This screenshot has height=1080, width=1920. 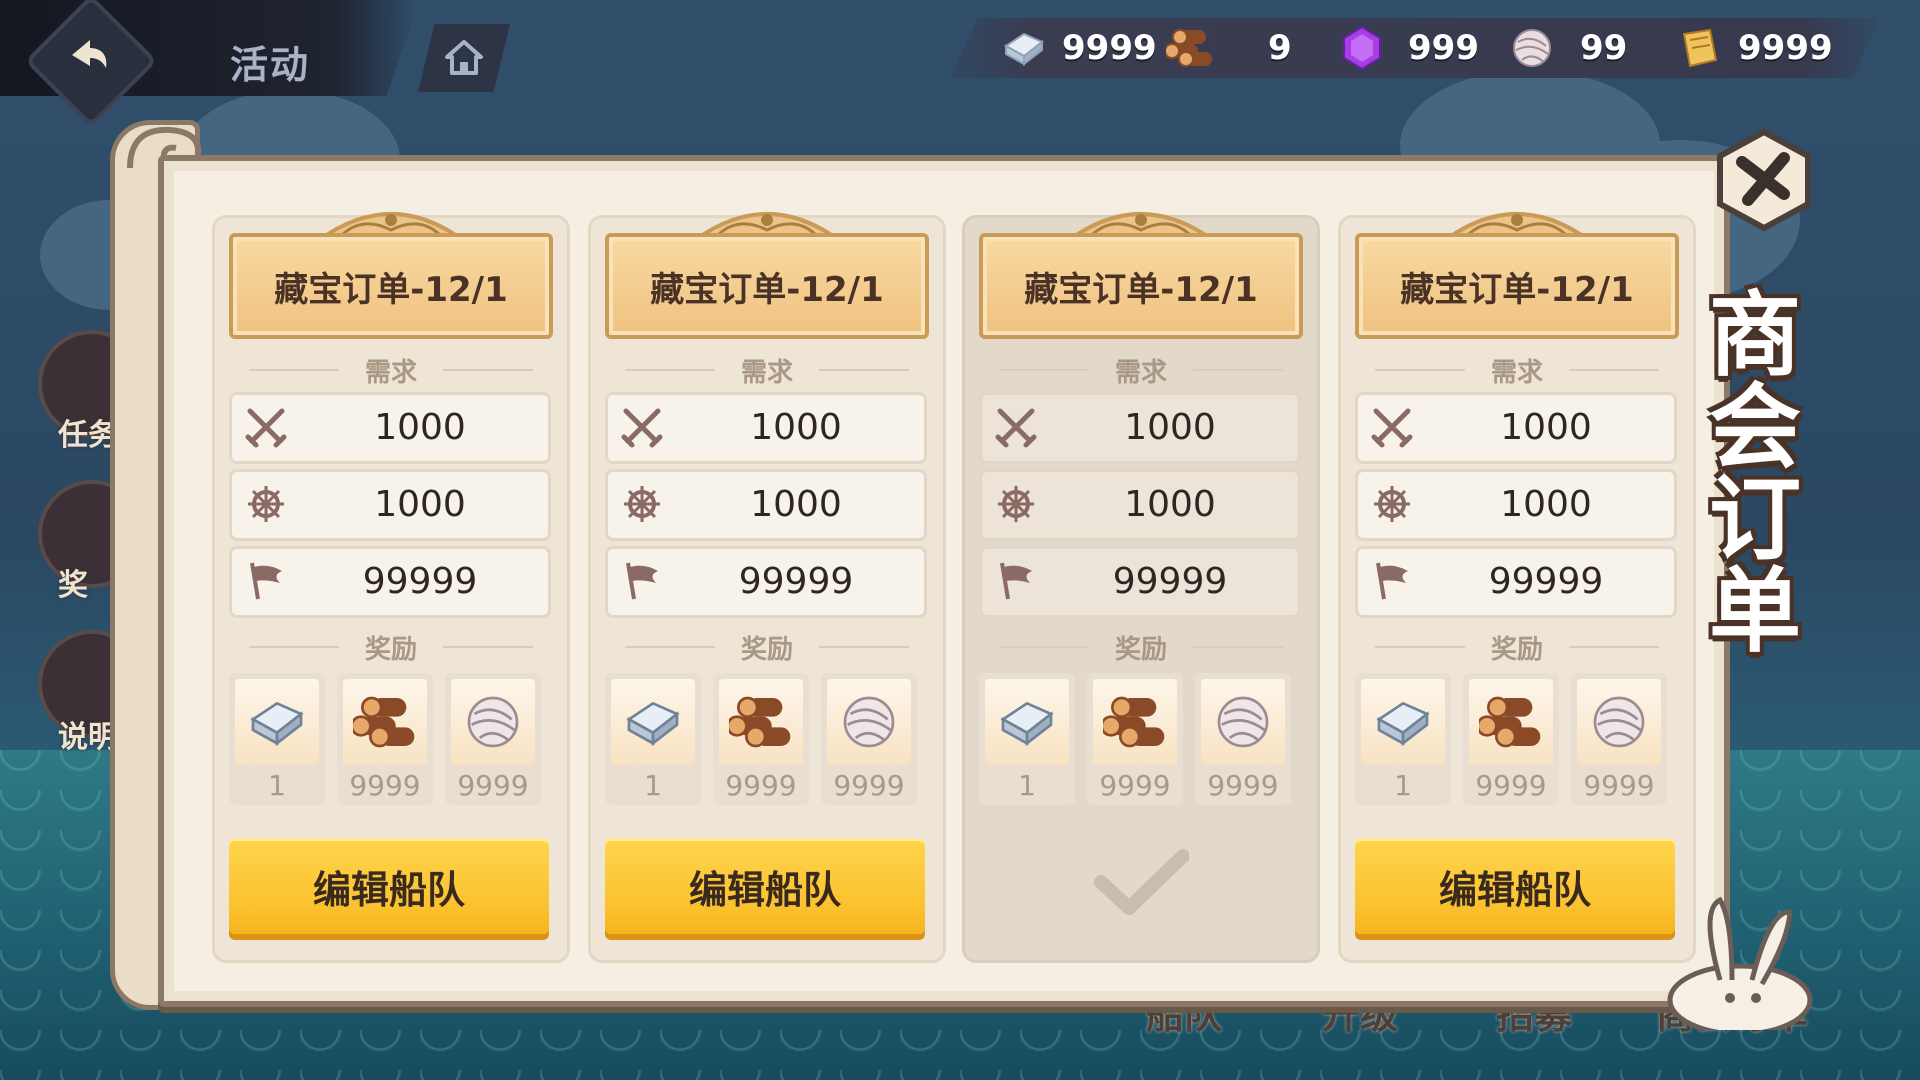 What do you see at coordinates (391, 289) in the screenshot?
I see `order-title: 藏宝订单-12/1` at bounding box center [391, 289].